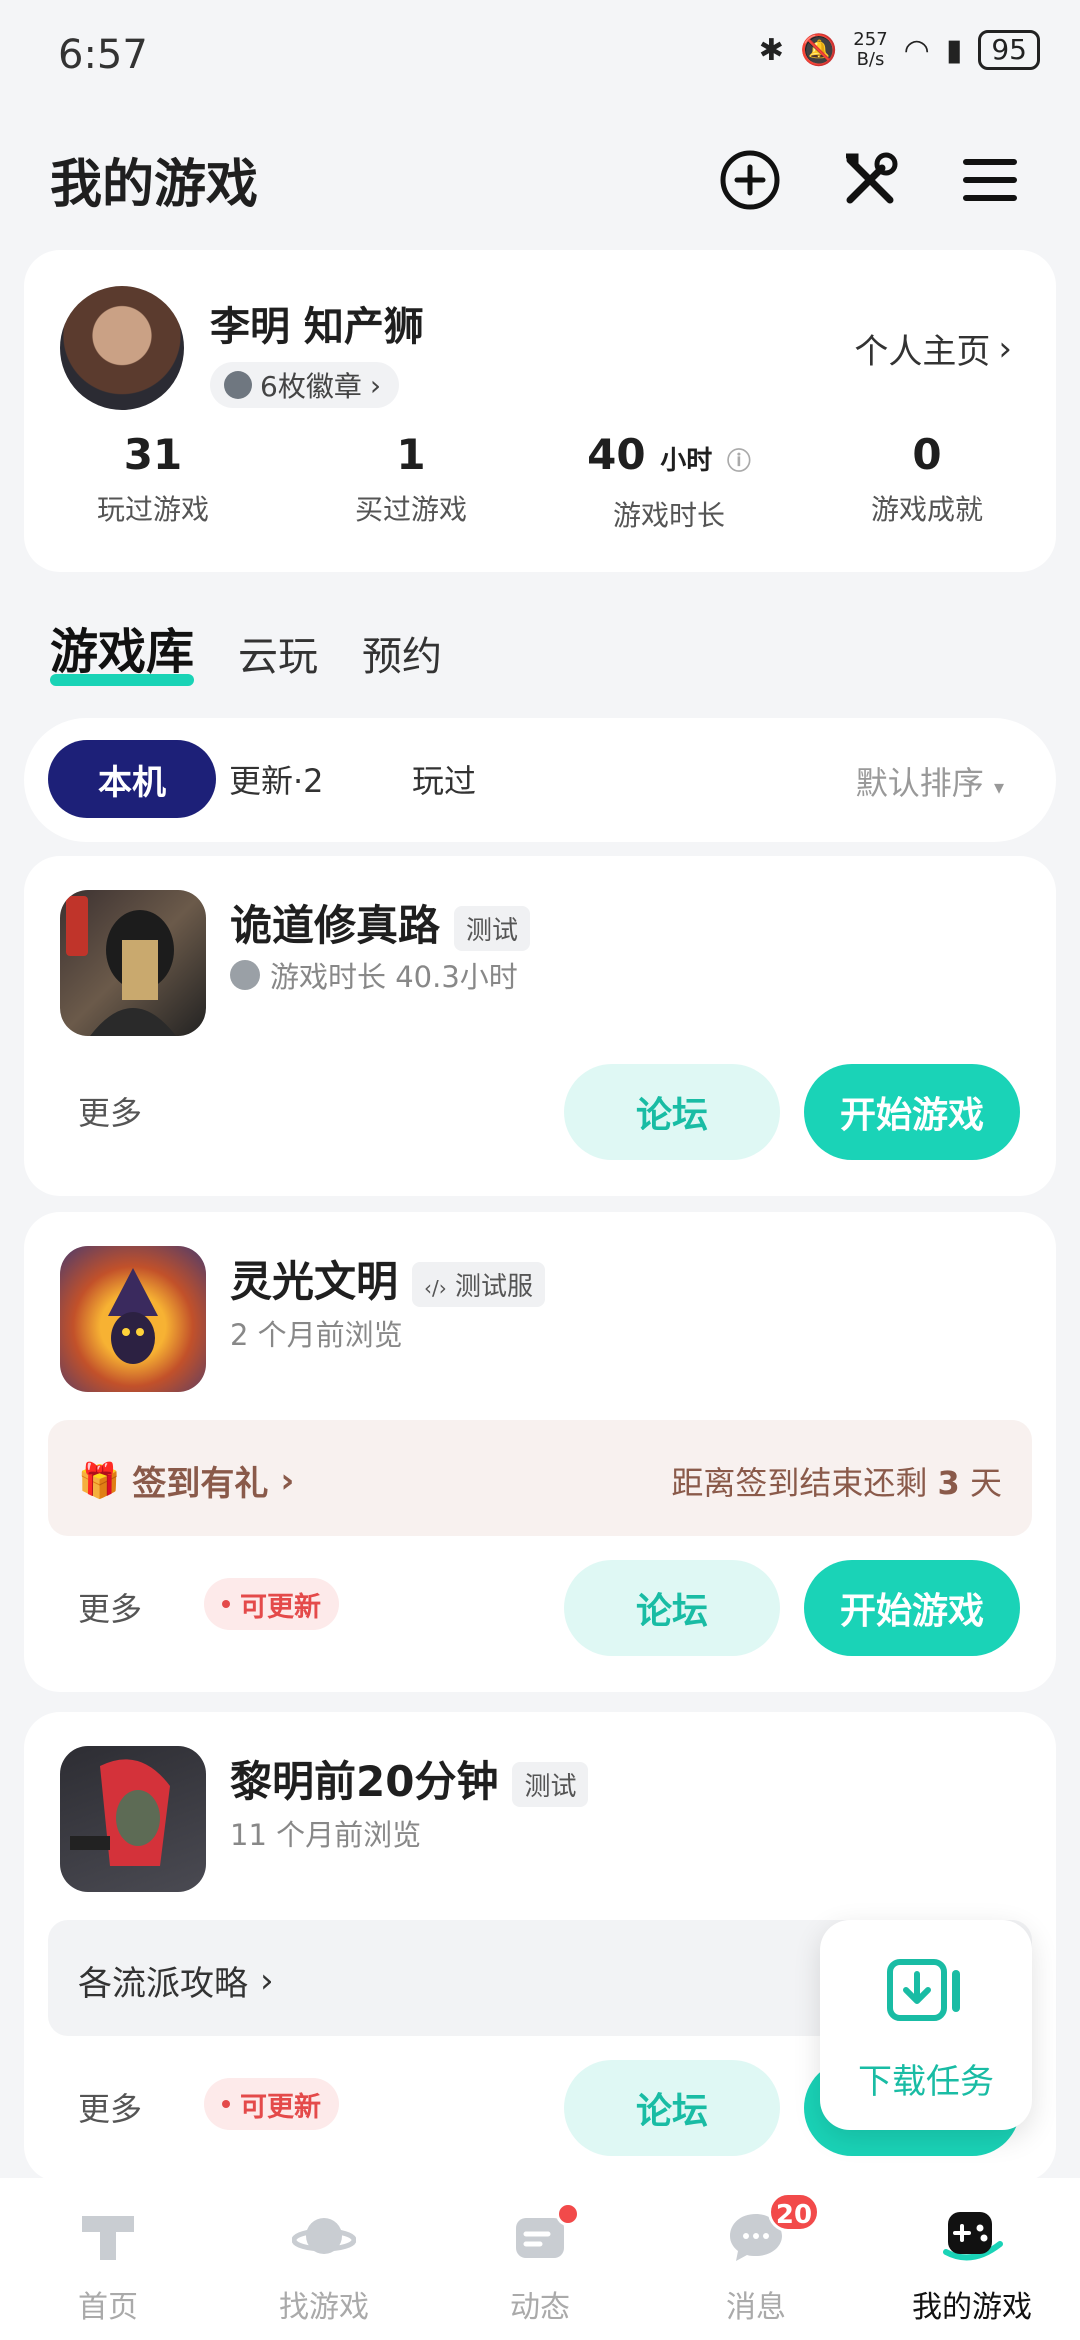 The height and width of the screenshot is (2340, 1080). I want to click on library-tabs: 游戏库 云玩 预约, so click(246, 649).